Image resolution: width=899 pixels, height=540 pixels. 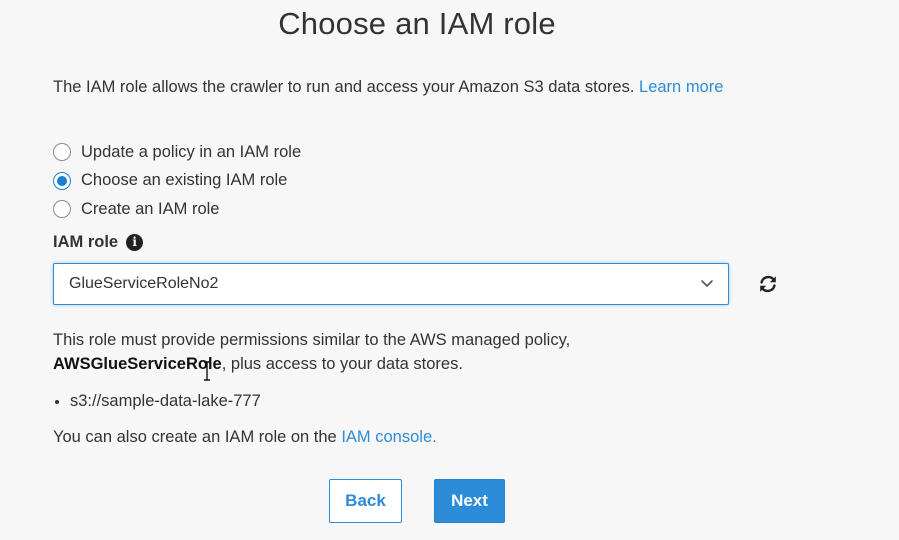 I want to click on radio-create-role, so click(x=62, y=209).